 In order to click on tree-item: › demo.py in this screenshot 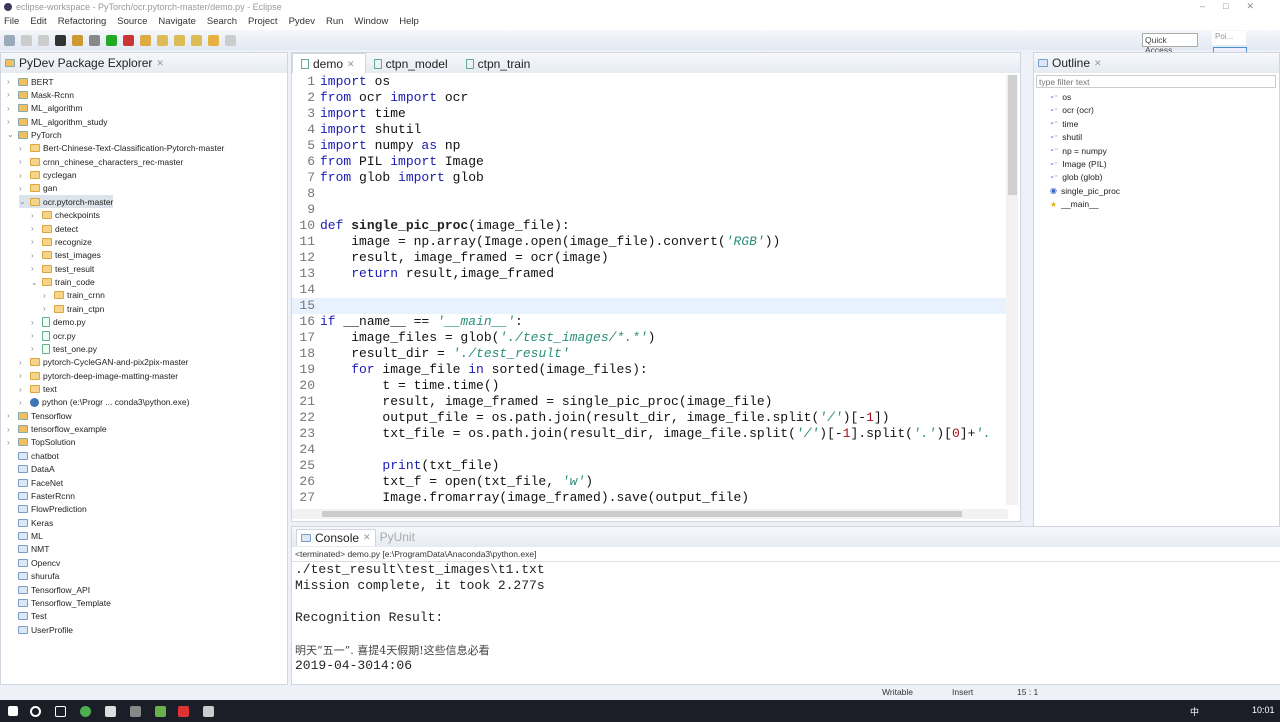, I will do `click(58, 322)`.